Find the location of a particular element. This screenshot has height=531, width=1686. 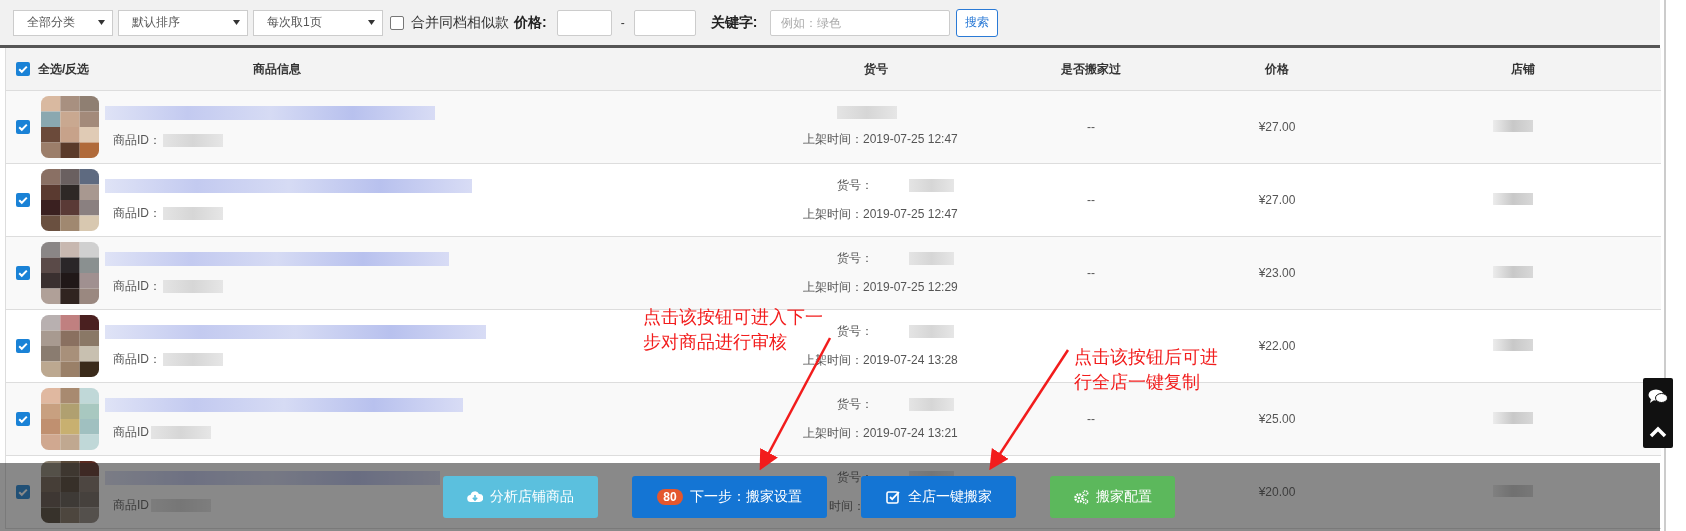

column-header: 货号 is located at coordinates (876, 68).